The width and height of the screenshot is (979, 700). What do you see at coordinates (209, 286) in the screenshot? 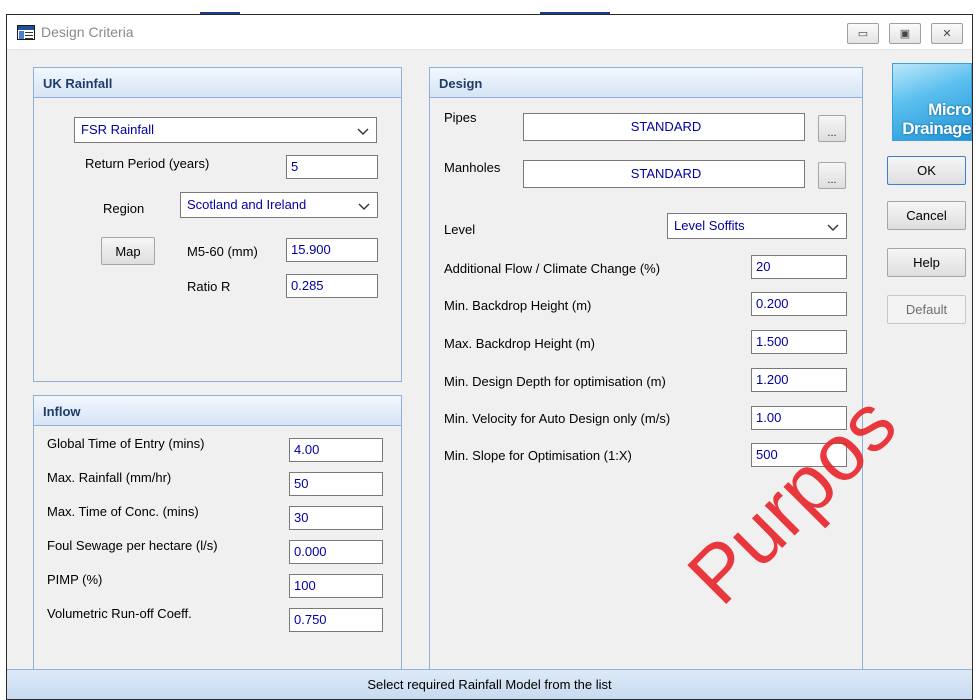
I see `ratio-r-label: Ratio R` at bounding box center [209, 286].